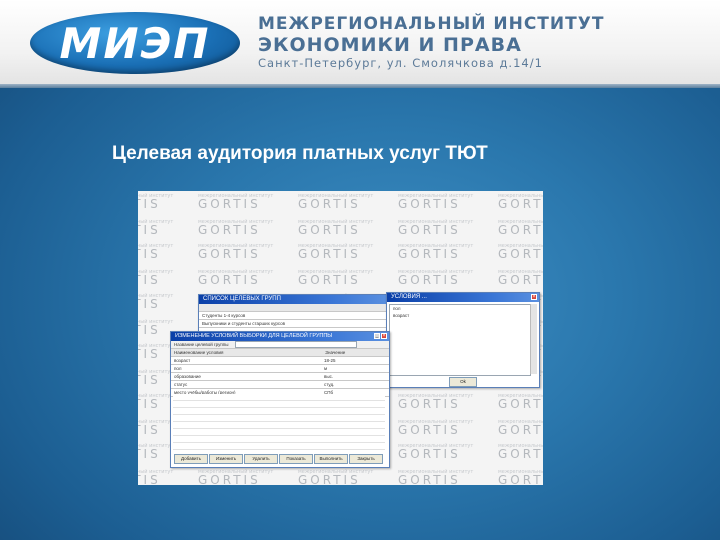 The height and width of the screenshot is (540, 720). What do you see at coordinates (187, 376) in the screenshot?
I see `condition-name-cell: образование` at bounding box center [187, 376].